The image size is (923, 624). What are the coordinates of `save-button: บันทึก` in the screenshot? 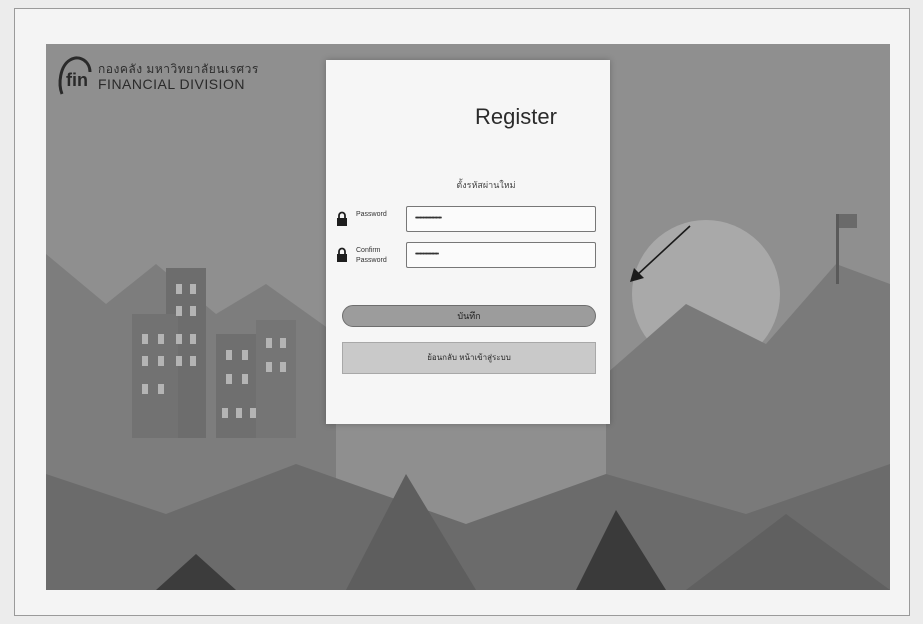 It's located at (469, 316).